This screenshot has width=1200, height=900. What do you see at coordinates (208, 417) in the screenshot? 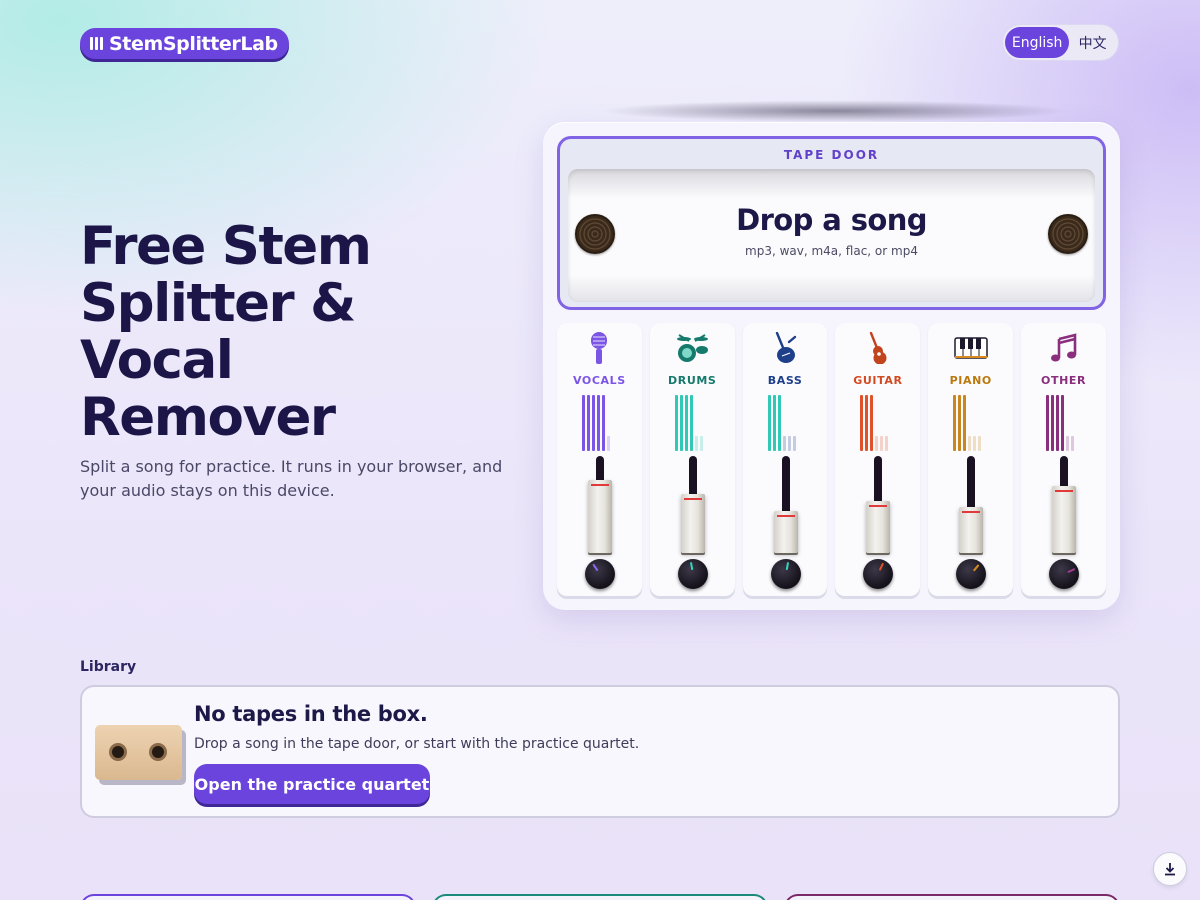
I see `title-line: Remover` at bounding box center [208, 417].